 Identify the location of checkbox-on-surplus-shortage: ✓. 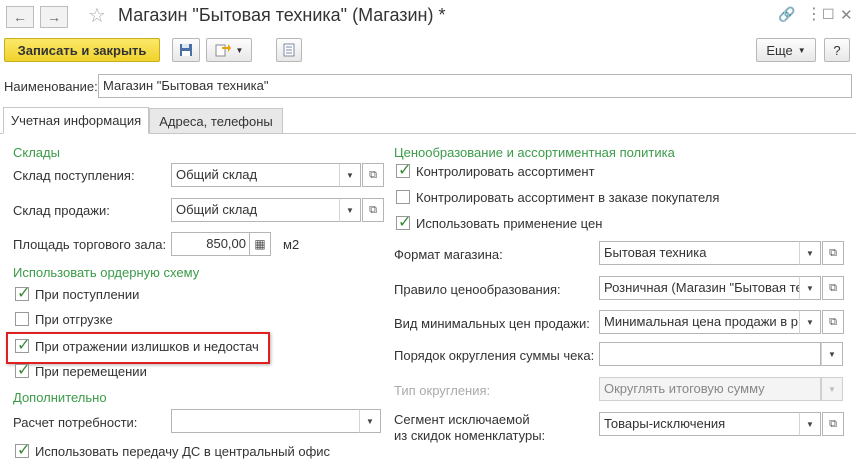
(22, 345).